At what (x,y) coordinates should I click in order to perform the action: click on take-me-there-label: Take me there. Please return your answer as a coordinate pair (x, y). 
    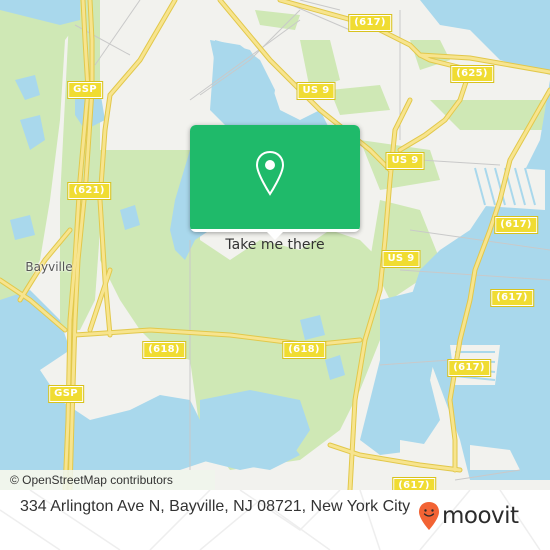
    Looking at the image, I should click on (275, 245).